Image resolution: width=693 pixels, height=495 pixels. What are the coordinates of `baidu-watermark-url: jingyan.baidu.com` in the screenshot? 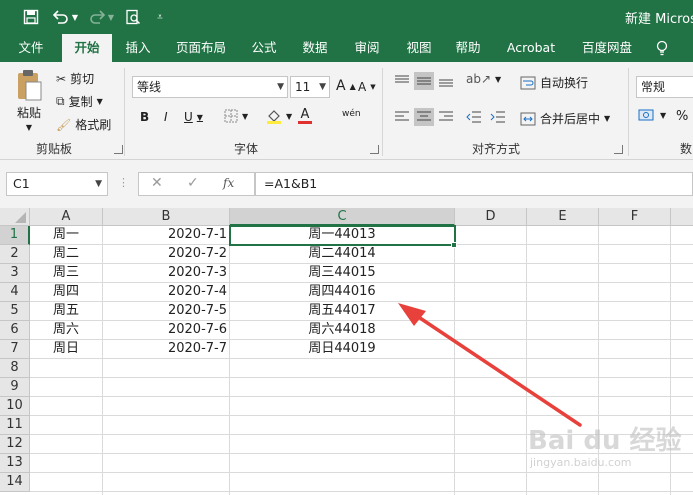 It's located at (581, 462).